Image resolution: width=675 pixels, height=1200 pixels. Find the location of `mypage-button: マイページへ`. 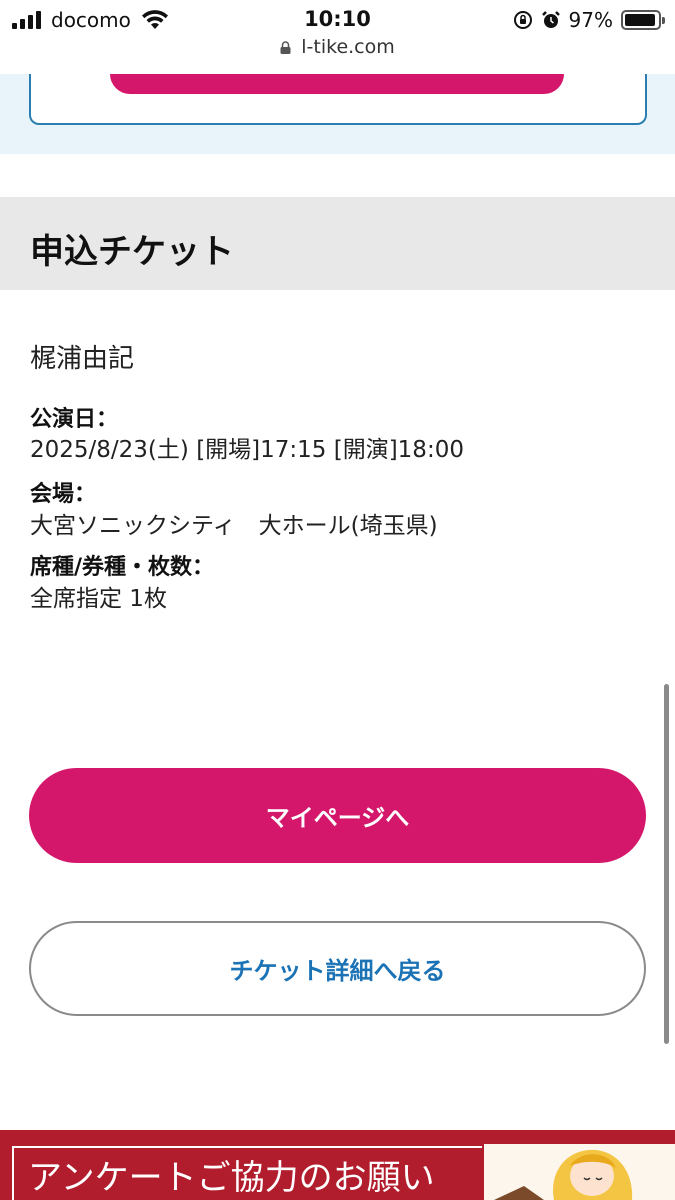

mypage-button: マイページへ is located at coordinates (337, 815).